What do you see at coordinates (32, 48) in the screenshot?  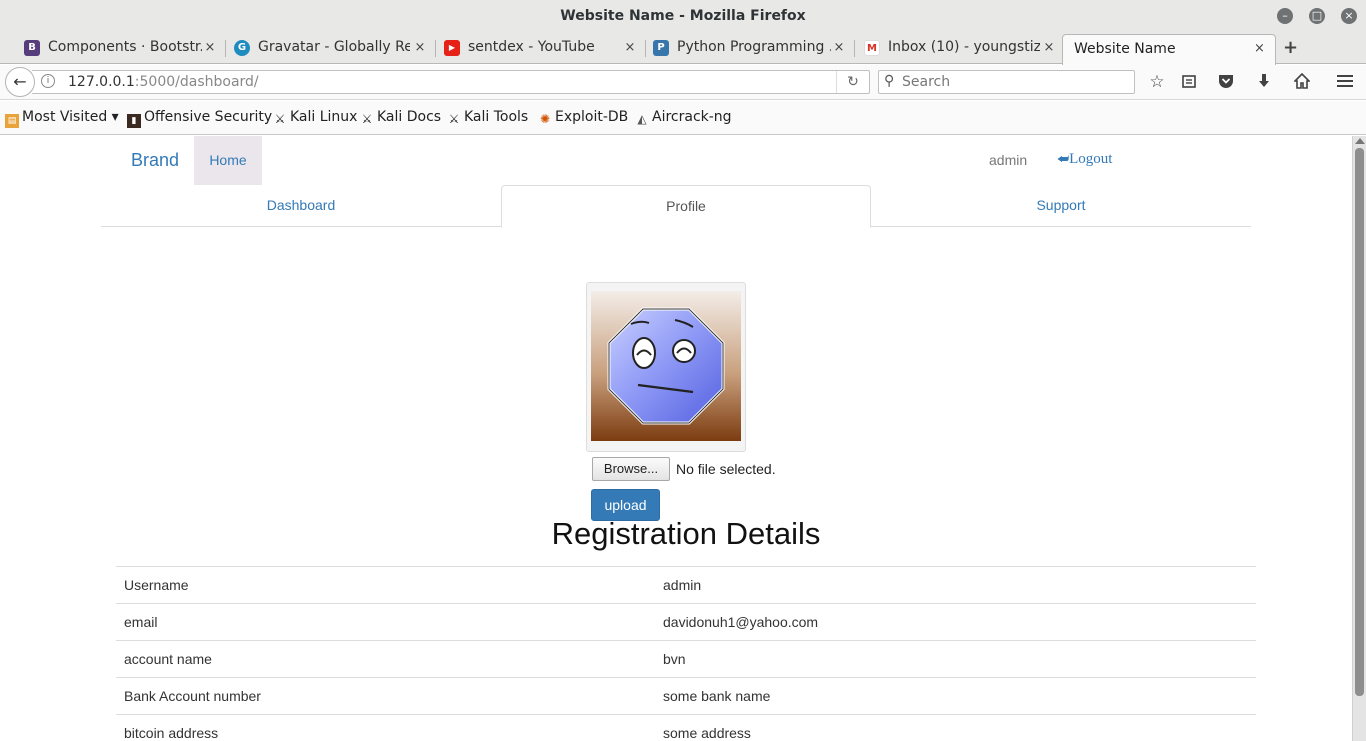 I see `bootstrap-icon: B` at bounding box center [32, 48].